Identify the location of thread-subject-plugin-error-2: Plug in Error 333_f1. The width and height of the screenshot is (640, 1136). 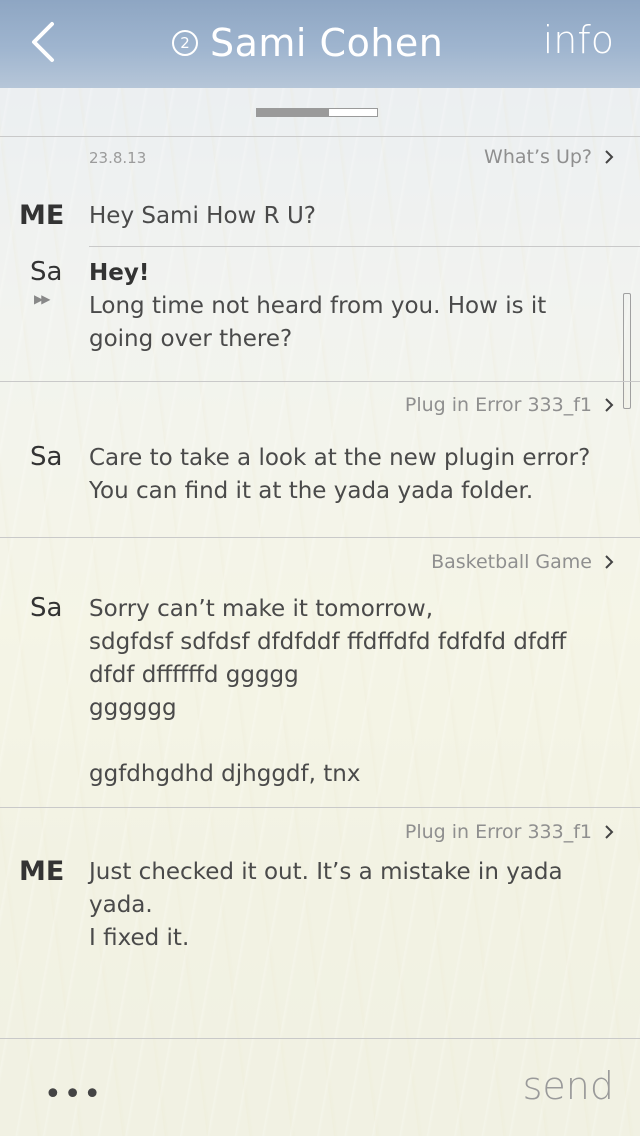
(509, 832).